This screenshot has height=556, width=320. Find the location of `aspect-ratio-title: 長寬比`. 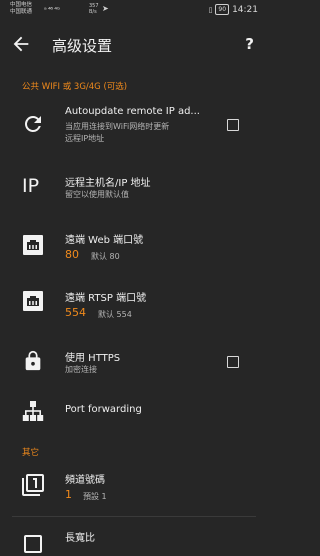

aspect-ratio-title: 長寬比 is located at coordinates (80, 538).